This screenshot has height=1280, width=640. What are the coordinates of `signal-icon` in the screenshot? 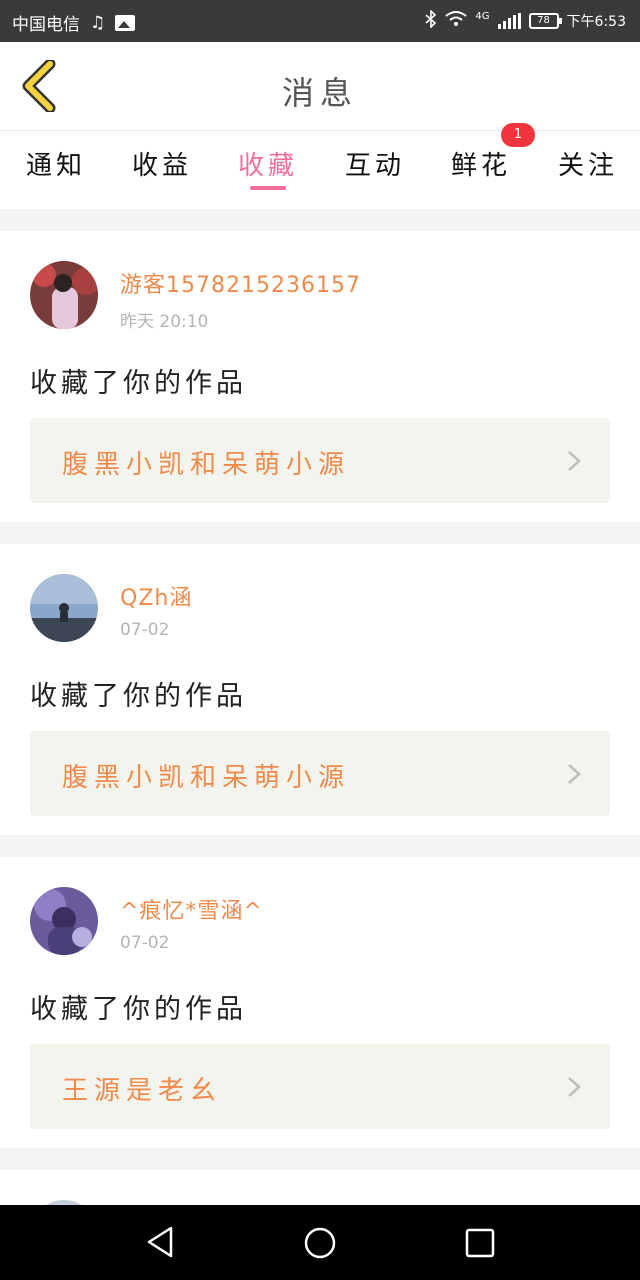 It's located at (509, 21).